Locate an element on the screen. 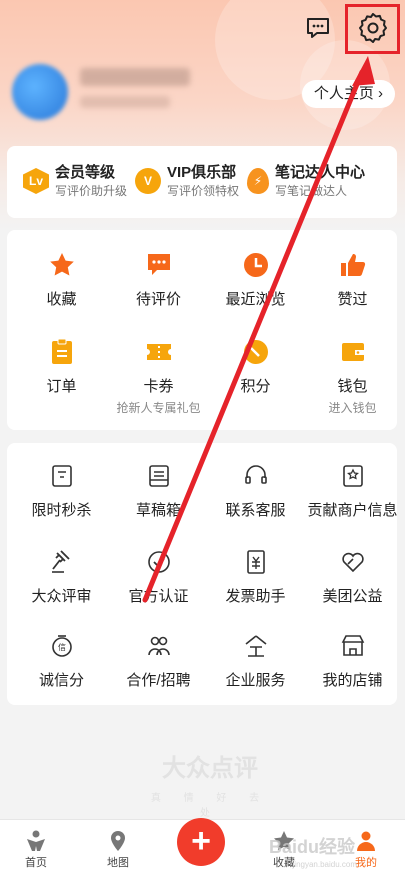  headset-icon is located at coordinates (255, 474).